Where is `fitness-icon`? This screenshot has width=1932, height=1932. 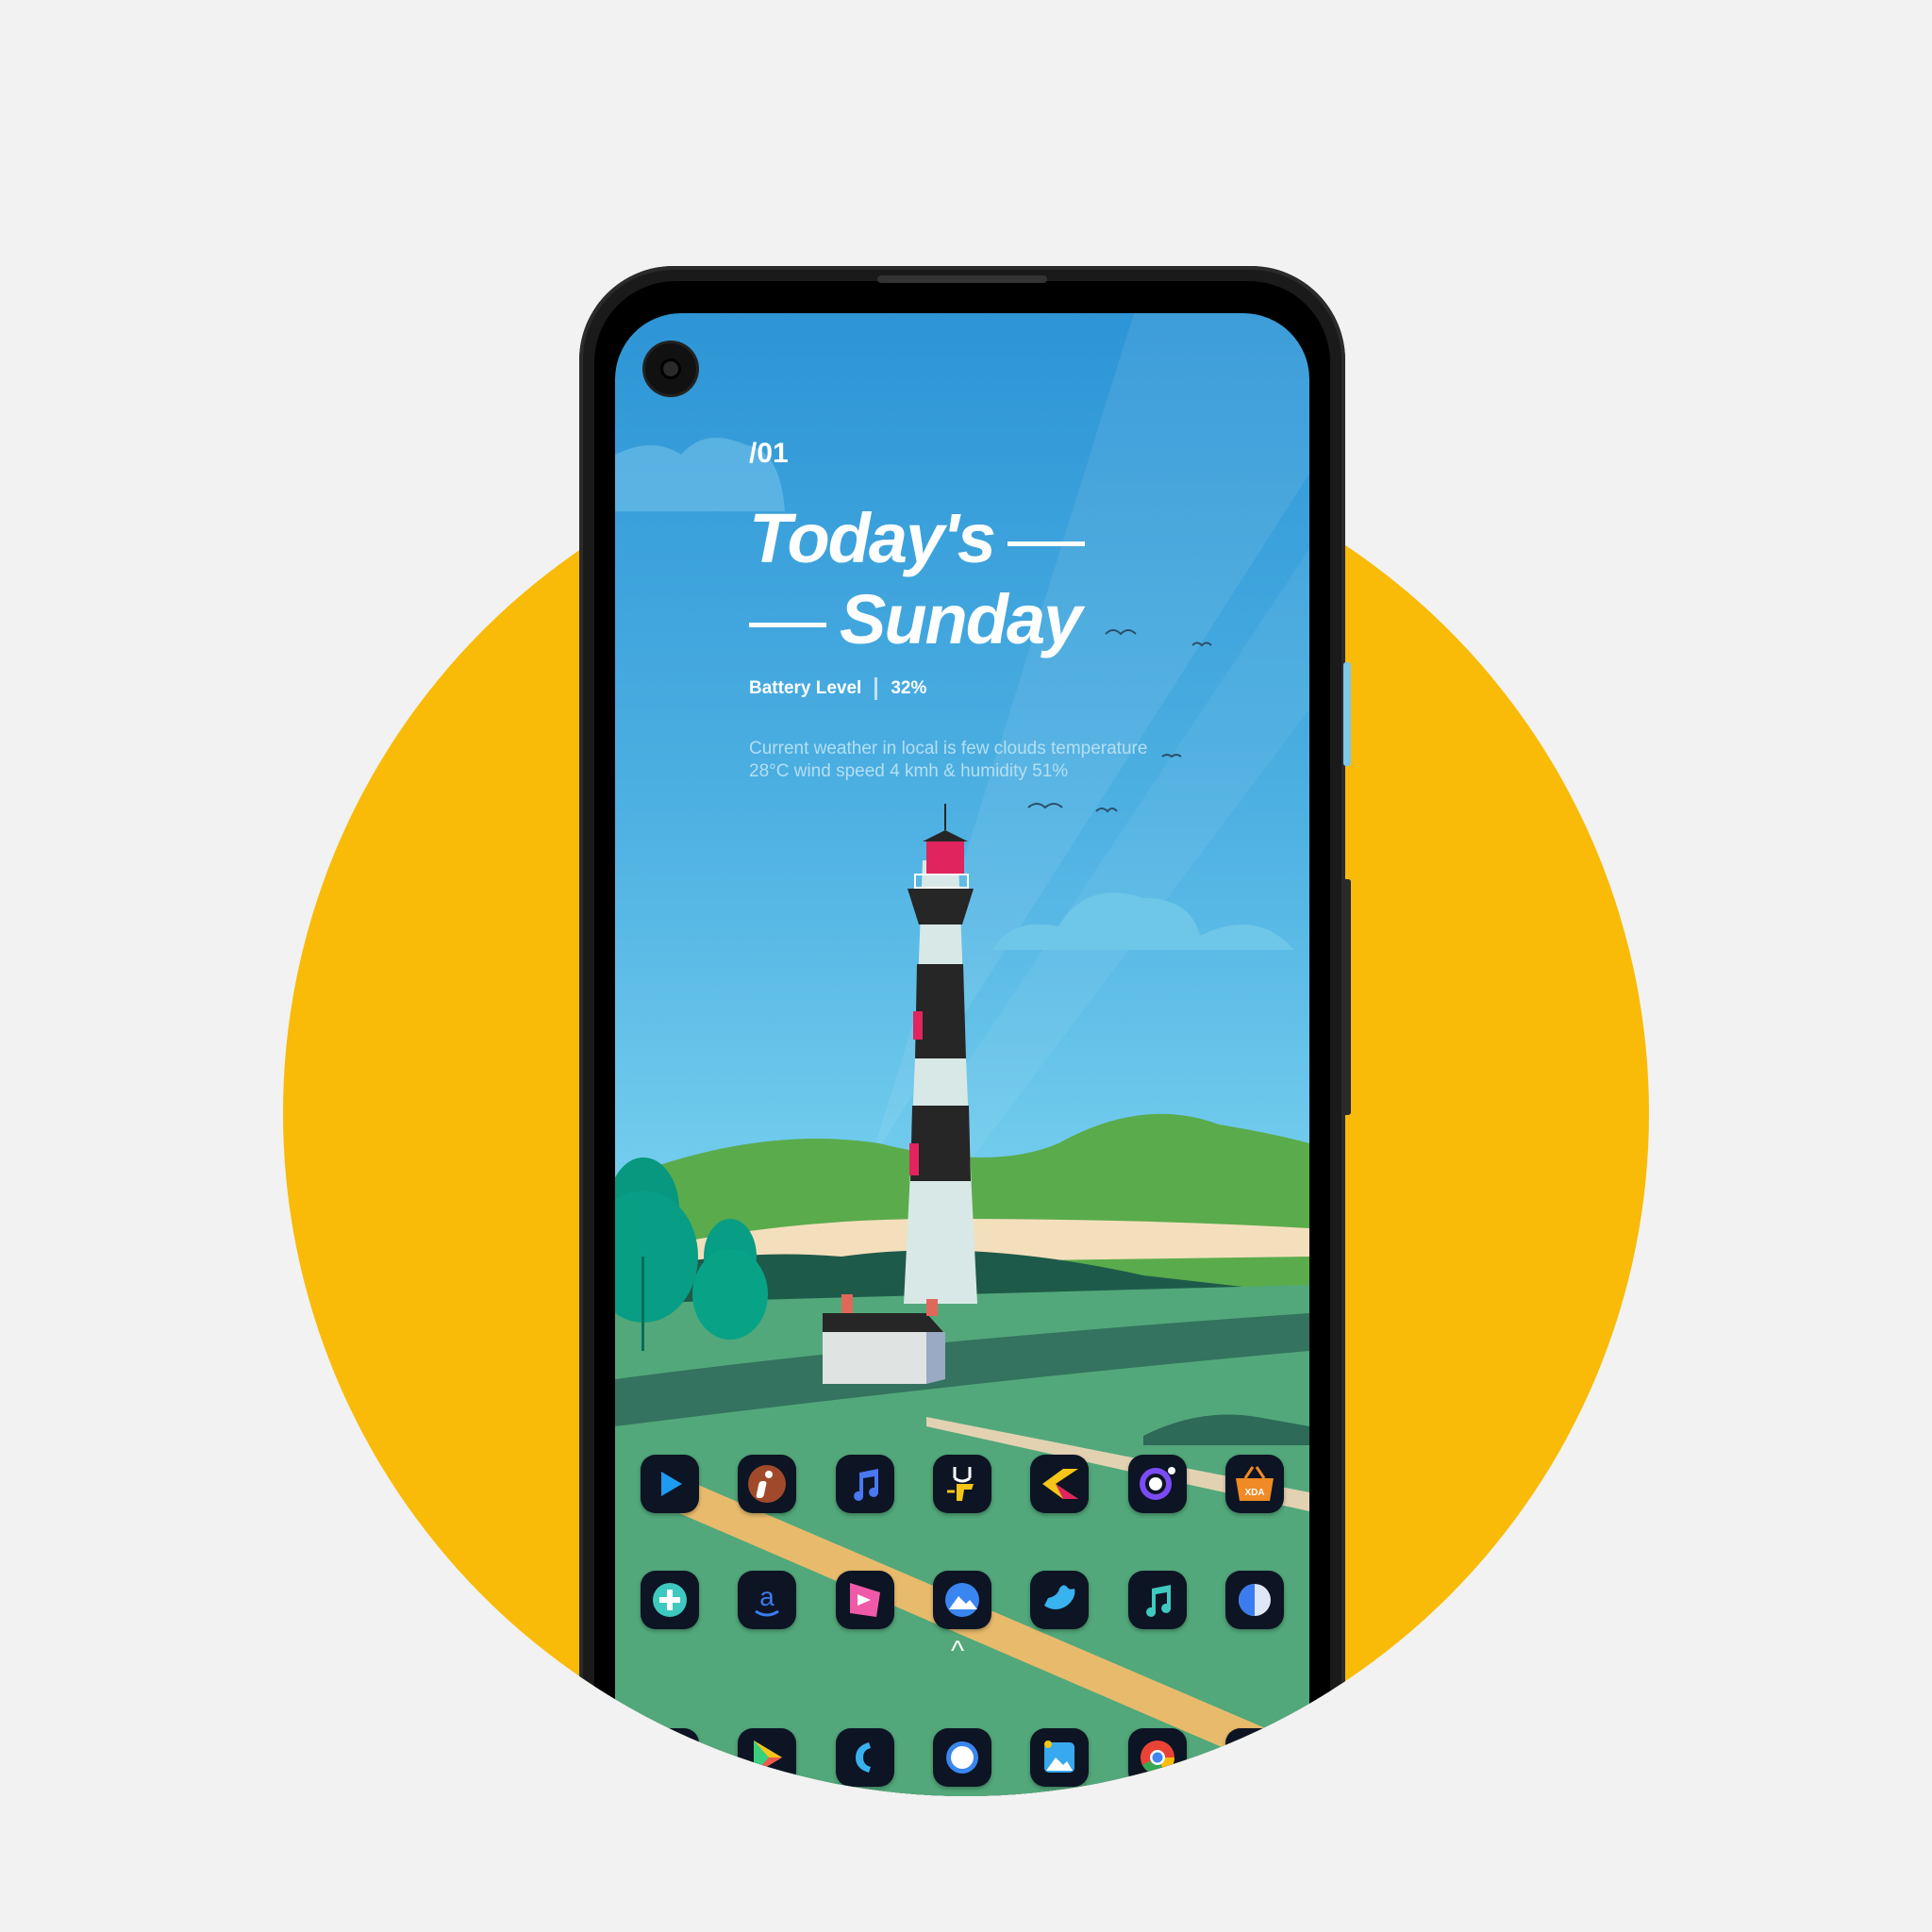 fitness-icon is located at coordinates (960, 1484).